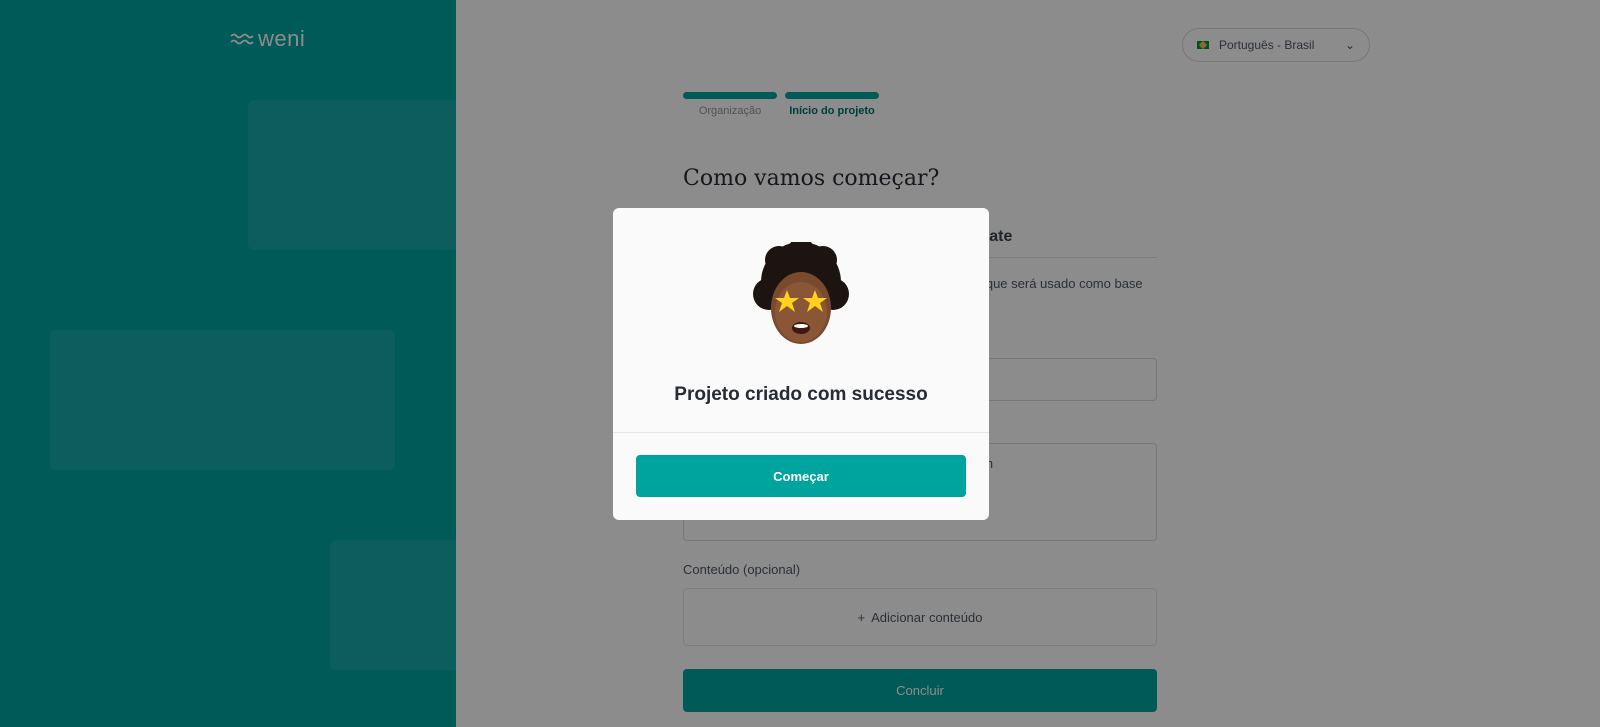 Image resolution: width=1600 pixels, height=727 pixels. Describe the element at coordinates (801, 476) in the screenshot. I see `start-button: Começar` at that location.